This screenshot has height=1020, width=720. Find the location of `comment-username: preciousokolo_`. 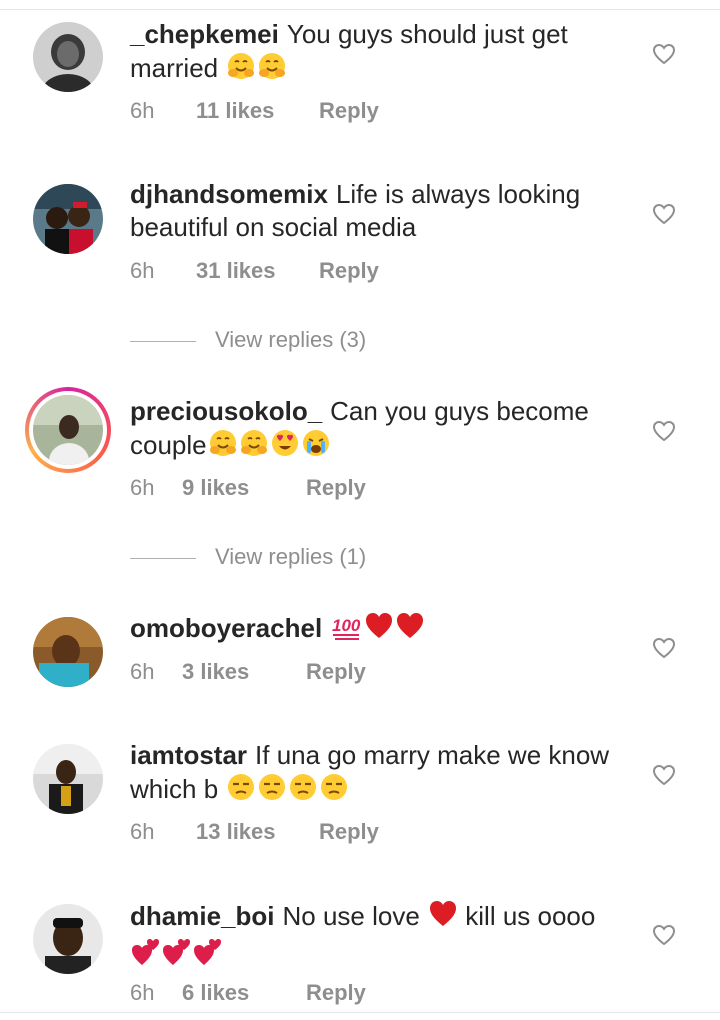

comment-username: preciousokolo_ is located at coordinates (226, 411).